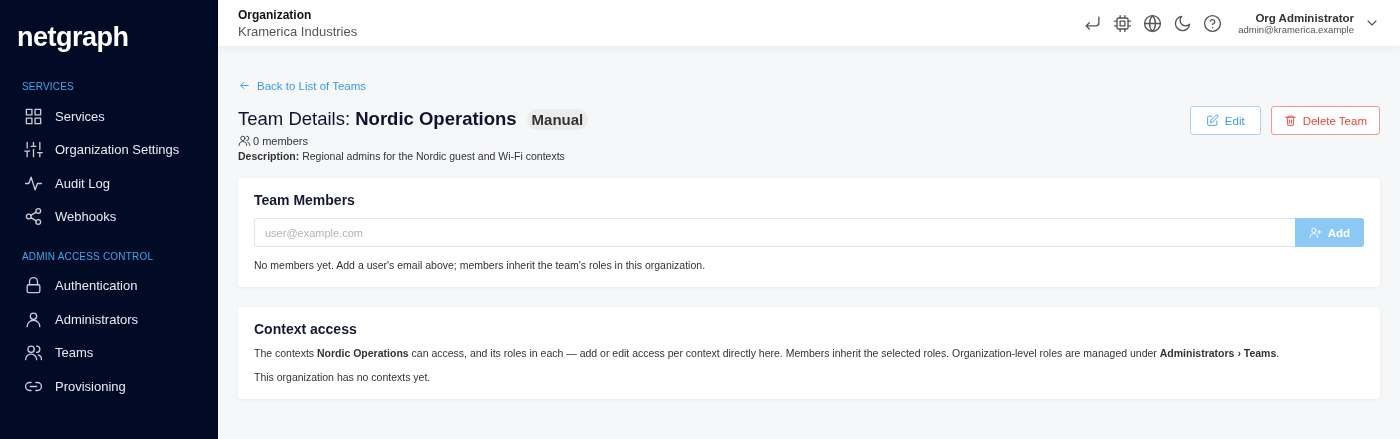  I want to click on share-icon, so click(33, 217).